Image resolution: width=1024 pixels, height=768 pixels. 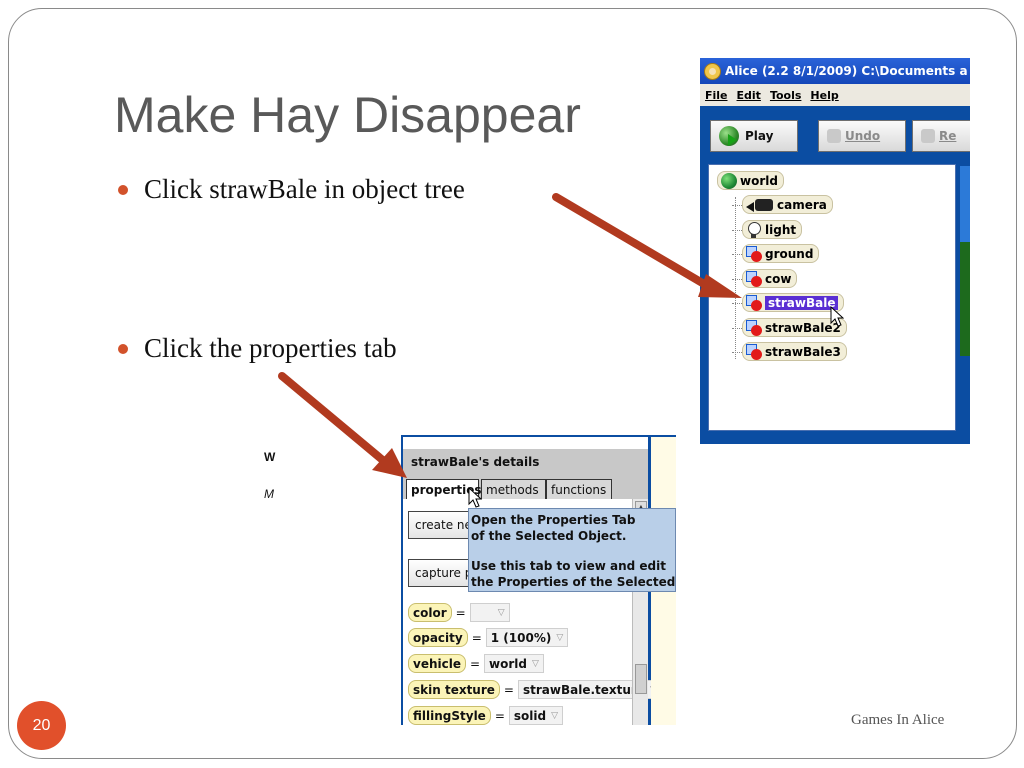 I want to click on tooltip-line: Use this tab to view and edit, so click(x=568, y=566).